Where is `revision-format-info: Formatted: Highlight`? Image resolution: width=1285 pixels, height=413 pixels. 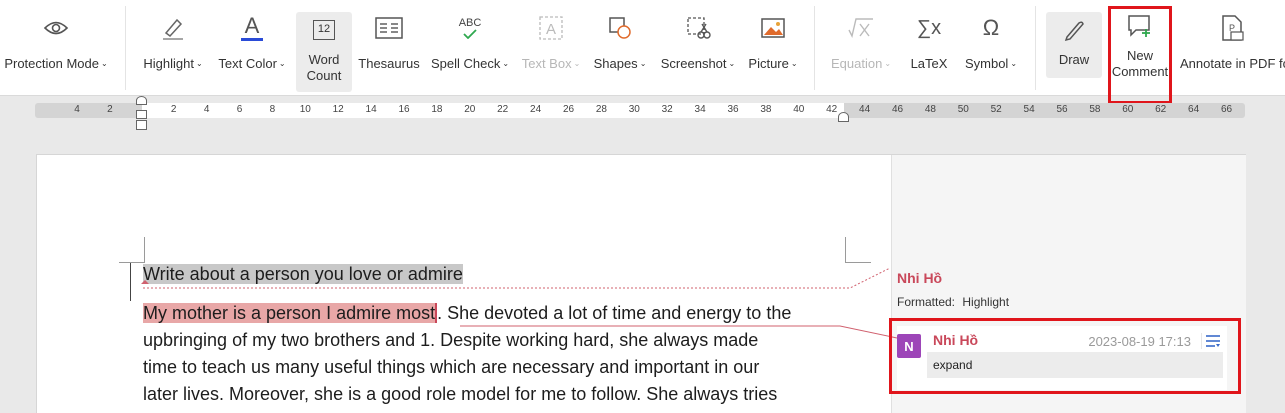
revision-format-info: Formatted: Highlight is located at coordinates (953, 302).